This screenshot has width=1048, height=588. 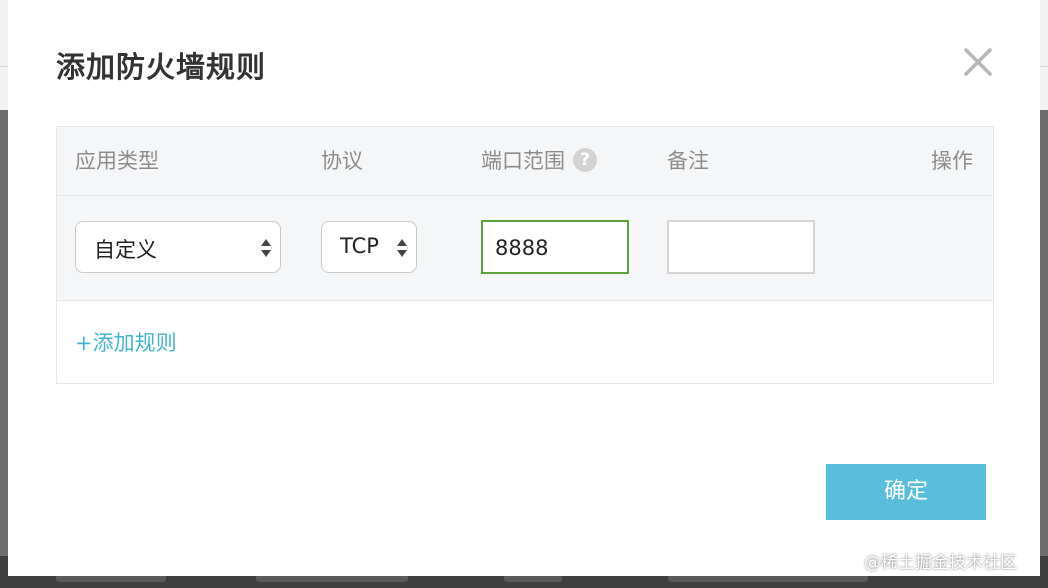 I want to click on column-header-protocol: 协议, so click(x=342, y=161).